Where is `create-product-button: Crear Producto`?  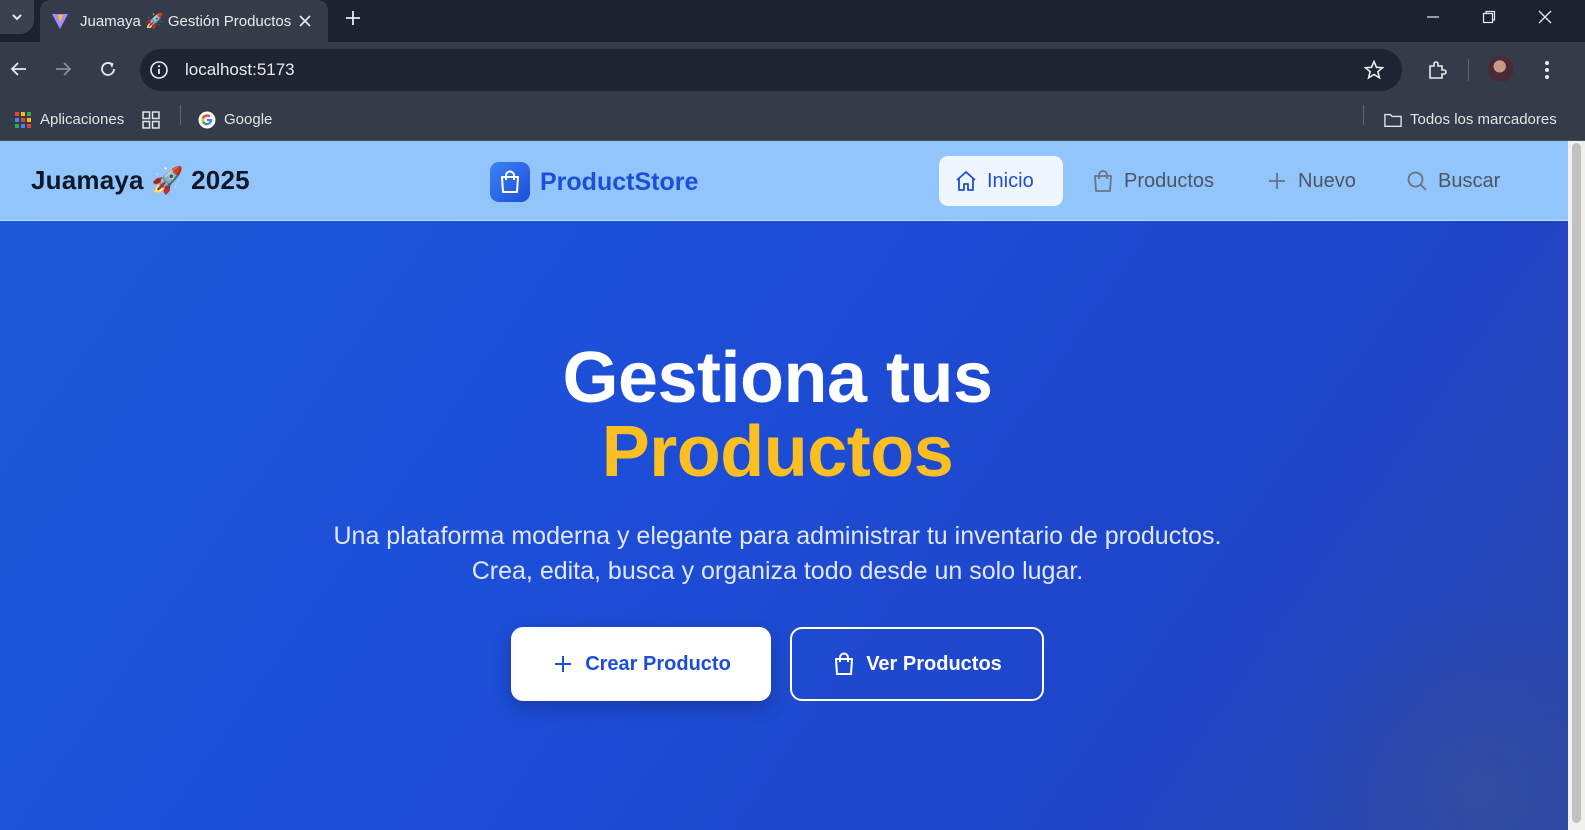 create-product-button: Crear Producto is located at coordinates (641, 664).